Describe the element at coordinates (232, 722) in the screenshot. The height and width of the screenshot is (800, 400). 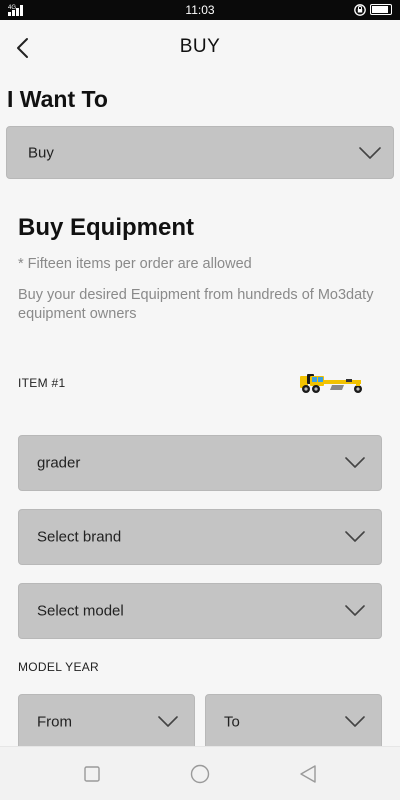
I see `year-to-placeholder: To` at that location.